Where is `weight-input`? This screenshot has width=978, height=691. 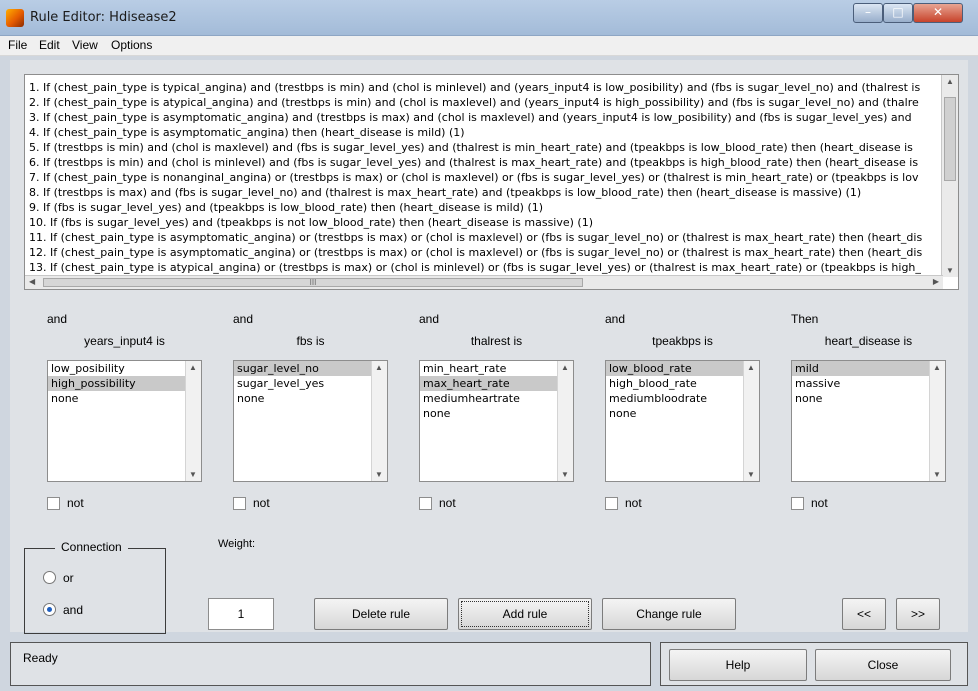
weight-input is located at coordinates (241, 614).